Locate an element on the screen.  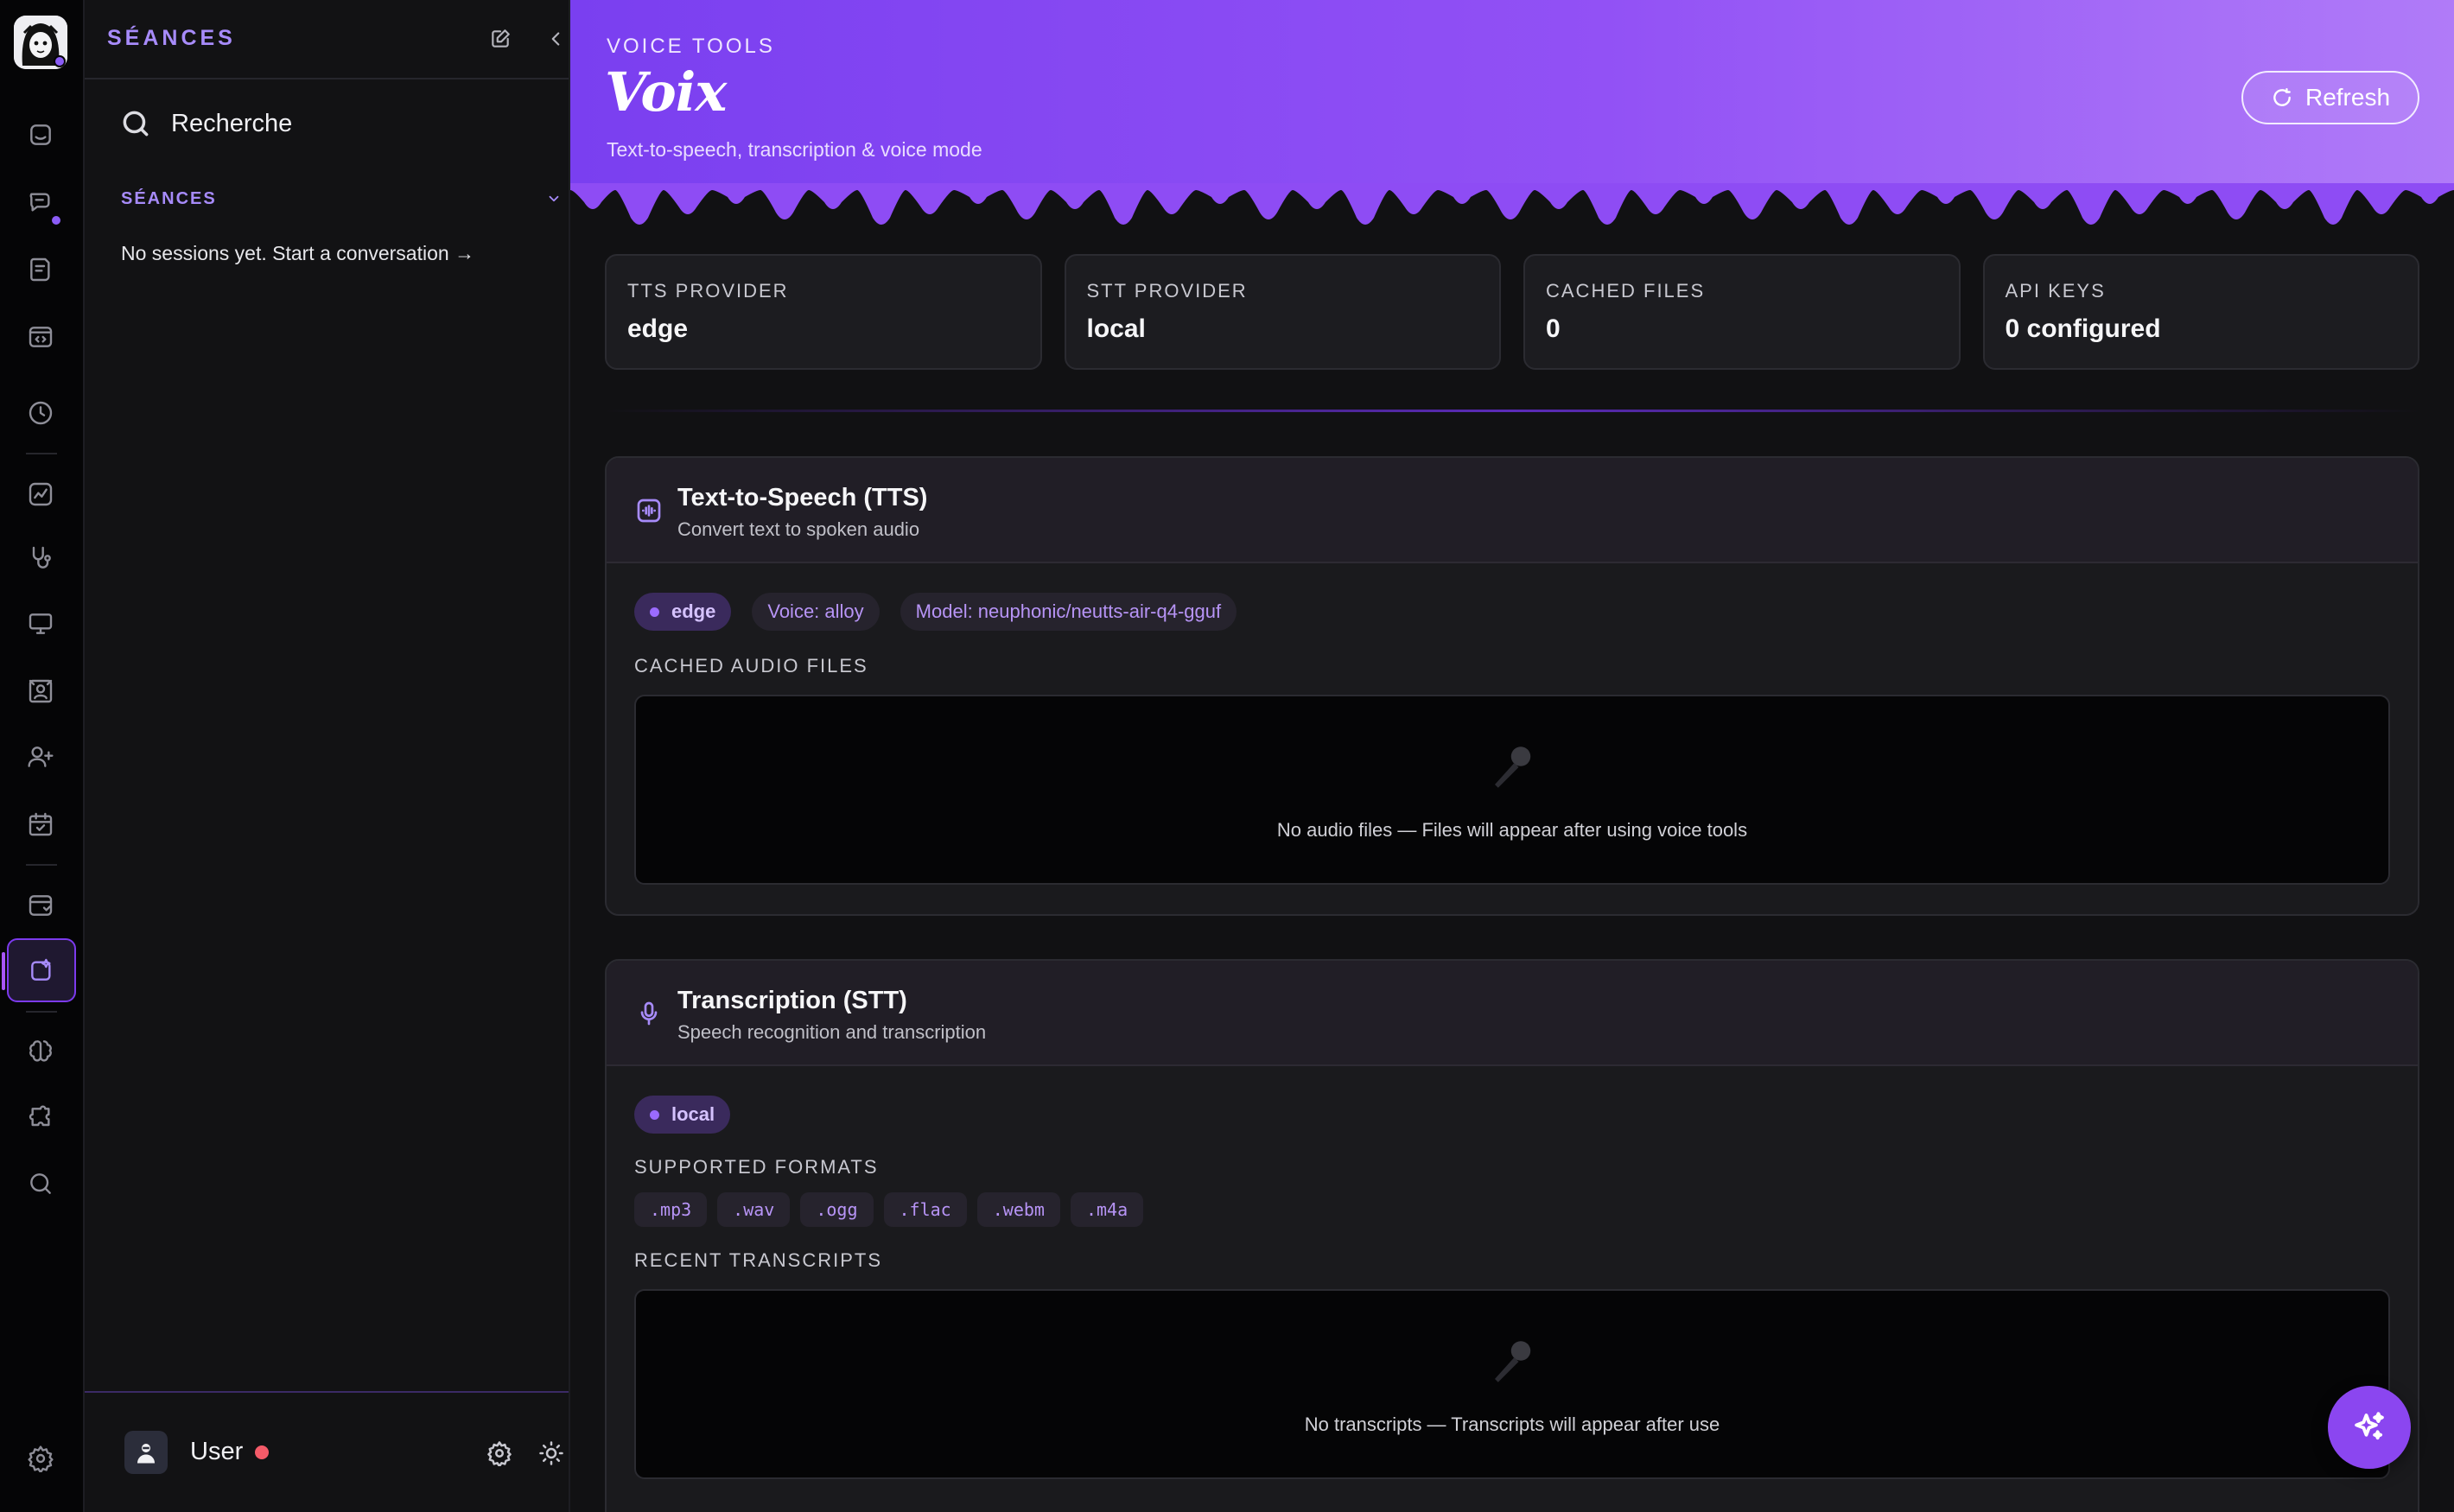
stethoscope-icon is located at coordinates (41, 557).